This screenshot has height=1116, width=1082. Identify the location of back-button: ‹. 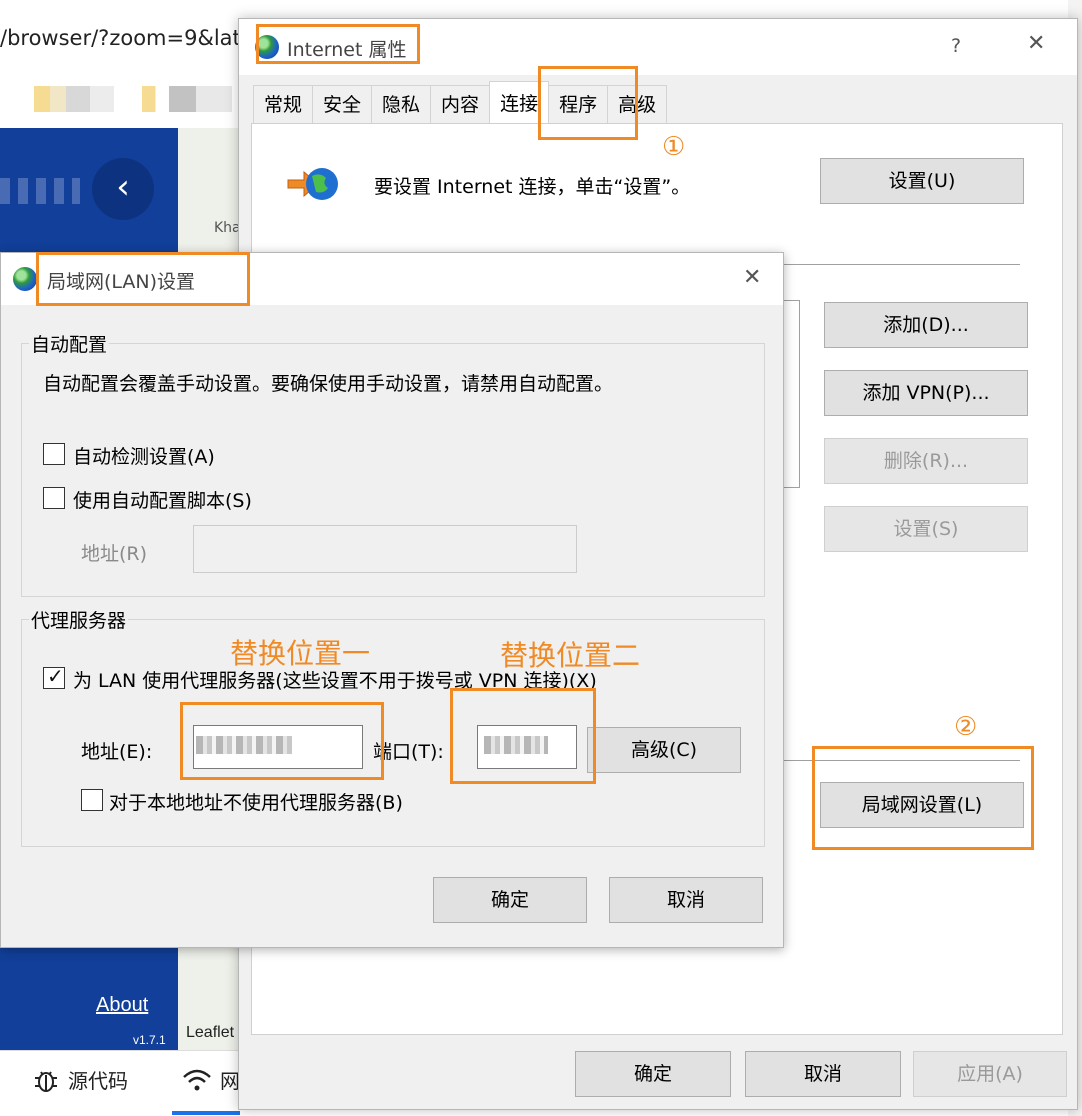
(123, 189).